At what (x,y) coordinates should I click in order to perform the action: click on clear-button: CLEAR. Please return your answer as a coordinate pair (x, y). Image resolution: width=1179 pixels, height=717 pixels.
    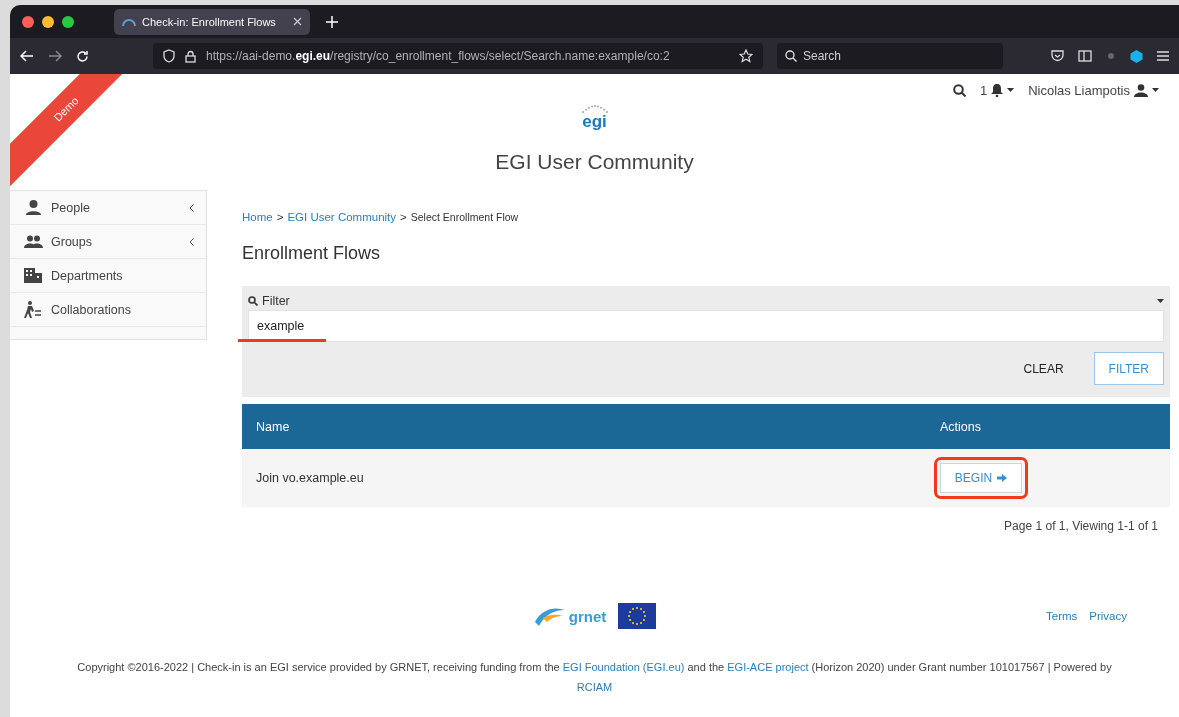
    Looking at the image, I should click on (1043, 368).